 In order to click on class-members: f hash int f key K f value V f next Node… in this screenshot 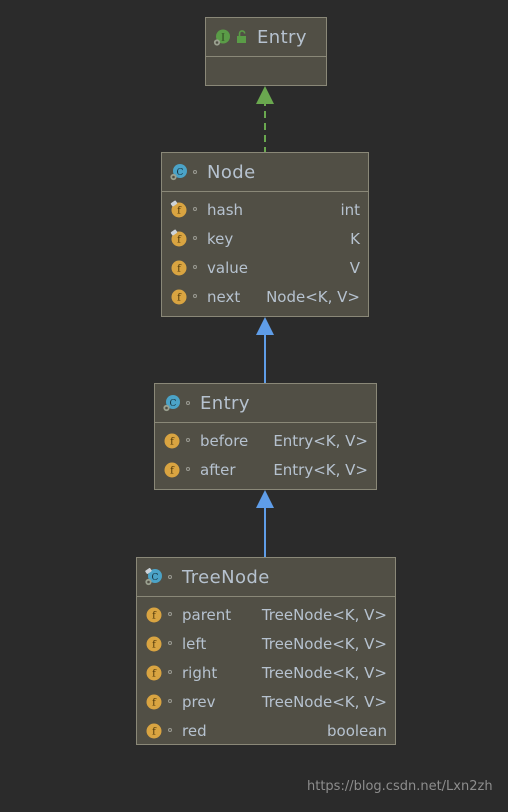, I will do `click(265, 253)`.